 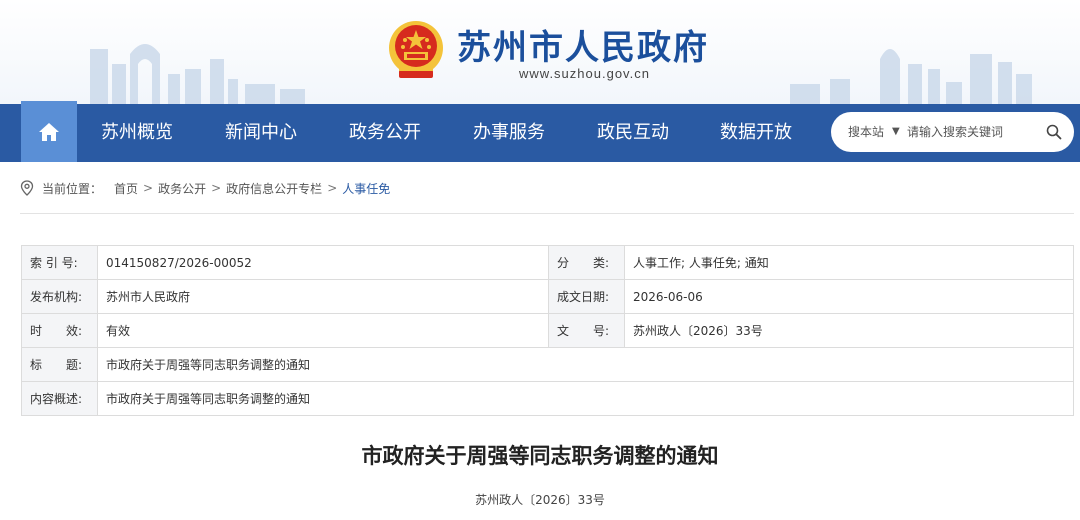 What do you see at coordinates (274, 188) in the screenshot?
I see `breadcrumb-link-info-disclosure: 政府信息公开专栏` at bounding box center [274, 188].